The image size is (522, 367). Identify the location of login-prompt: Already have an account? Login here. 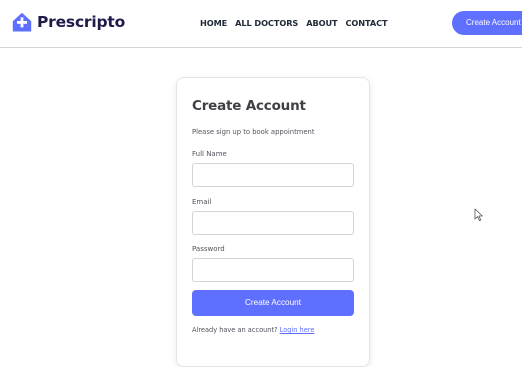
(253, 330).